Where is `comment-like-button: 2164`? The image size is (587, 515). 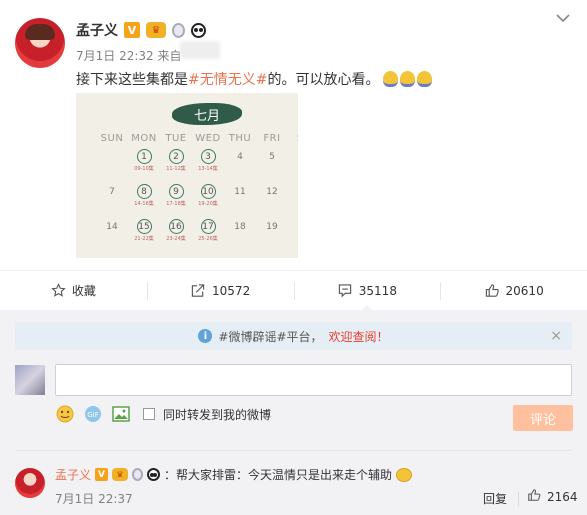
comment-like-button: 2164 is located at coordinates (552, 496).